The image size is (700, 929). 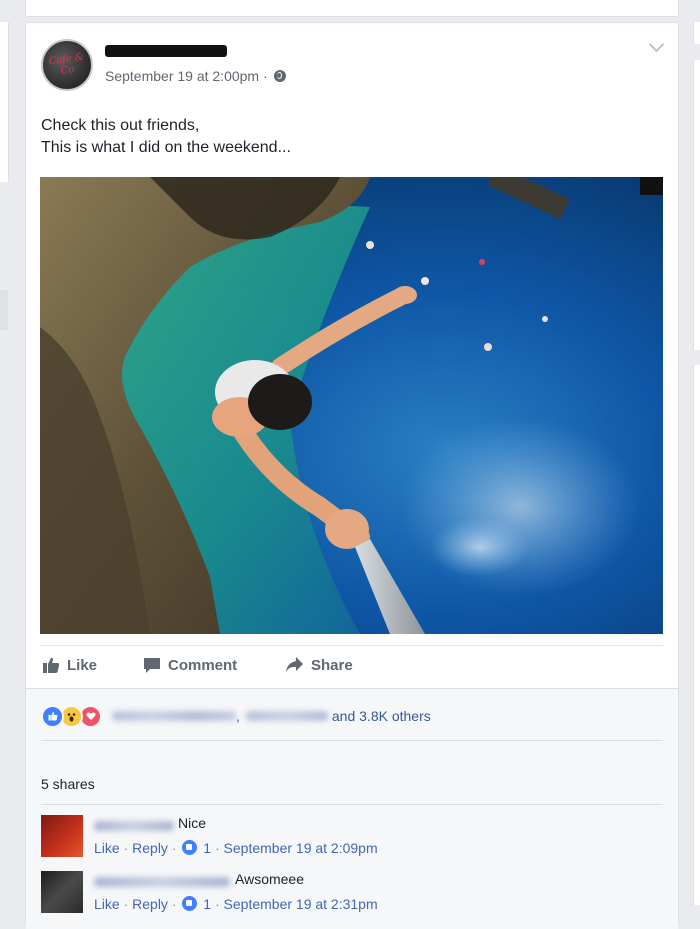 I want to click on comment-text: Awsomeee, so click(x=270, y=879).